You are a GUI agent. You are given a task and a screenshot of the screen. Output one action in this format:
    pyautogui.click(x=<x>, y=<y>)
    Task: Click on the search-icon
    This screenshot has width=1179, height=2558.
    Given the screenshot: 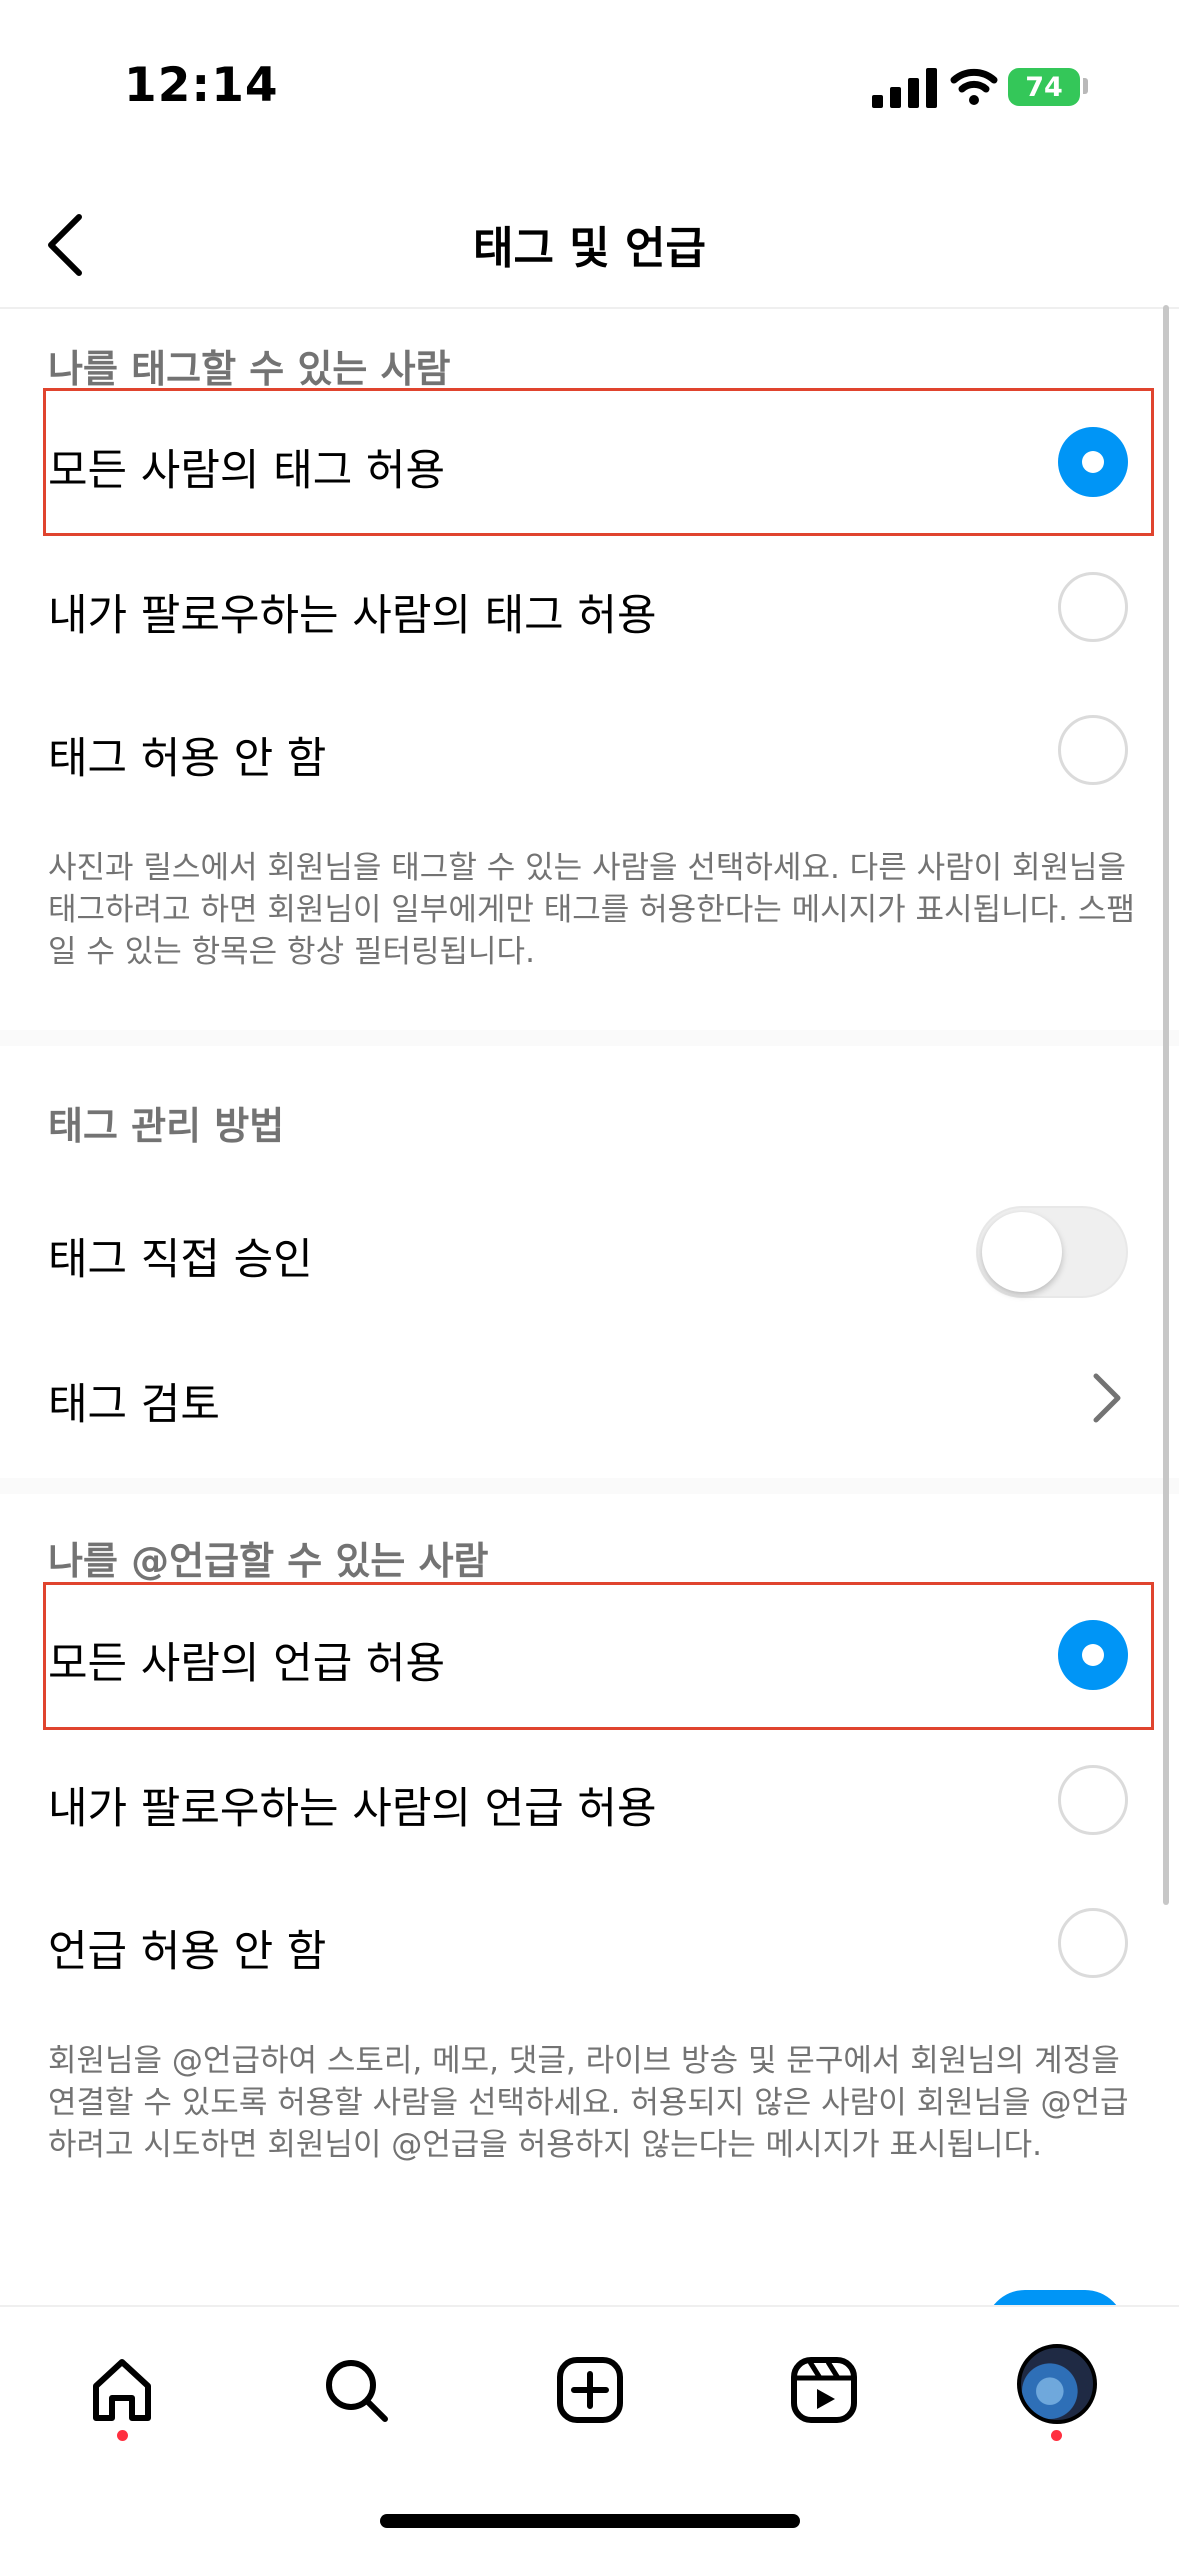 What is the action you would take?
    pyautogui.click(x=357, y=2391)
    